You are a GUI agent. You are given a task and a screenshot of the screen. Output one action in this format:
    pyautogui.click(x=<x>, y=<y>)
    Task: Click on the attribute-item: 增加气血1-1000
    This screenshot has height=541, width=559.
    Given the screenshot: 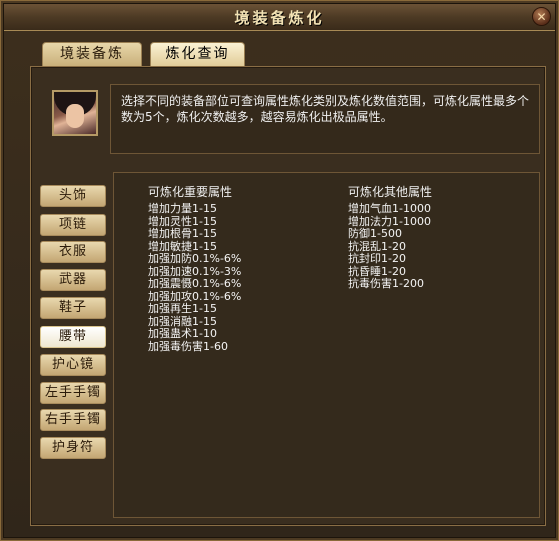 What is the action you would take?
    pyautogui.click(x=389, y=208)
    